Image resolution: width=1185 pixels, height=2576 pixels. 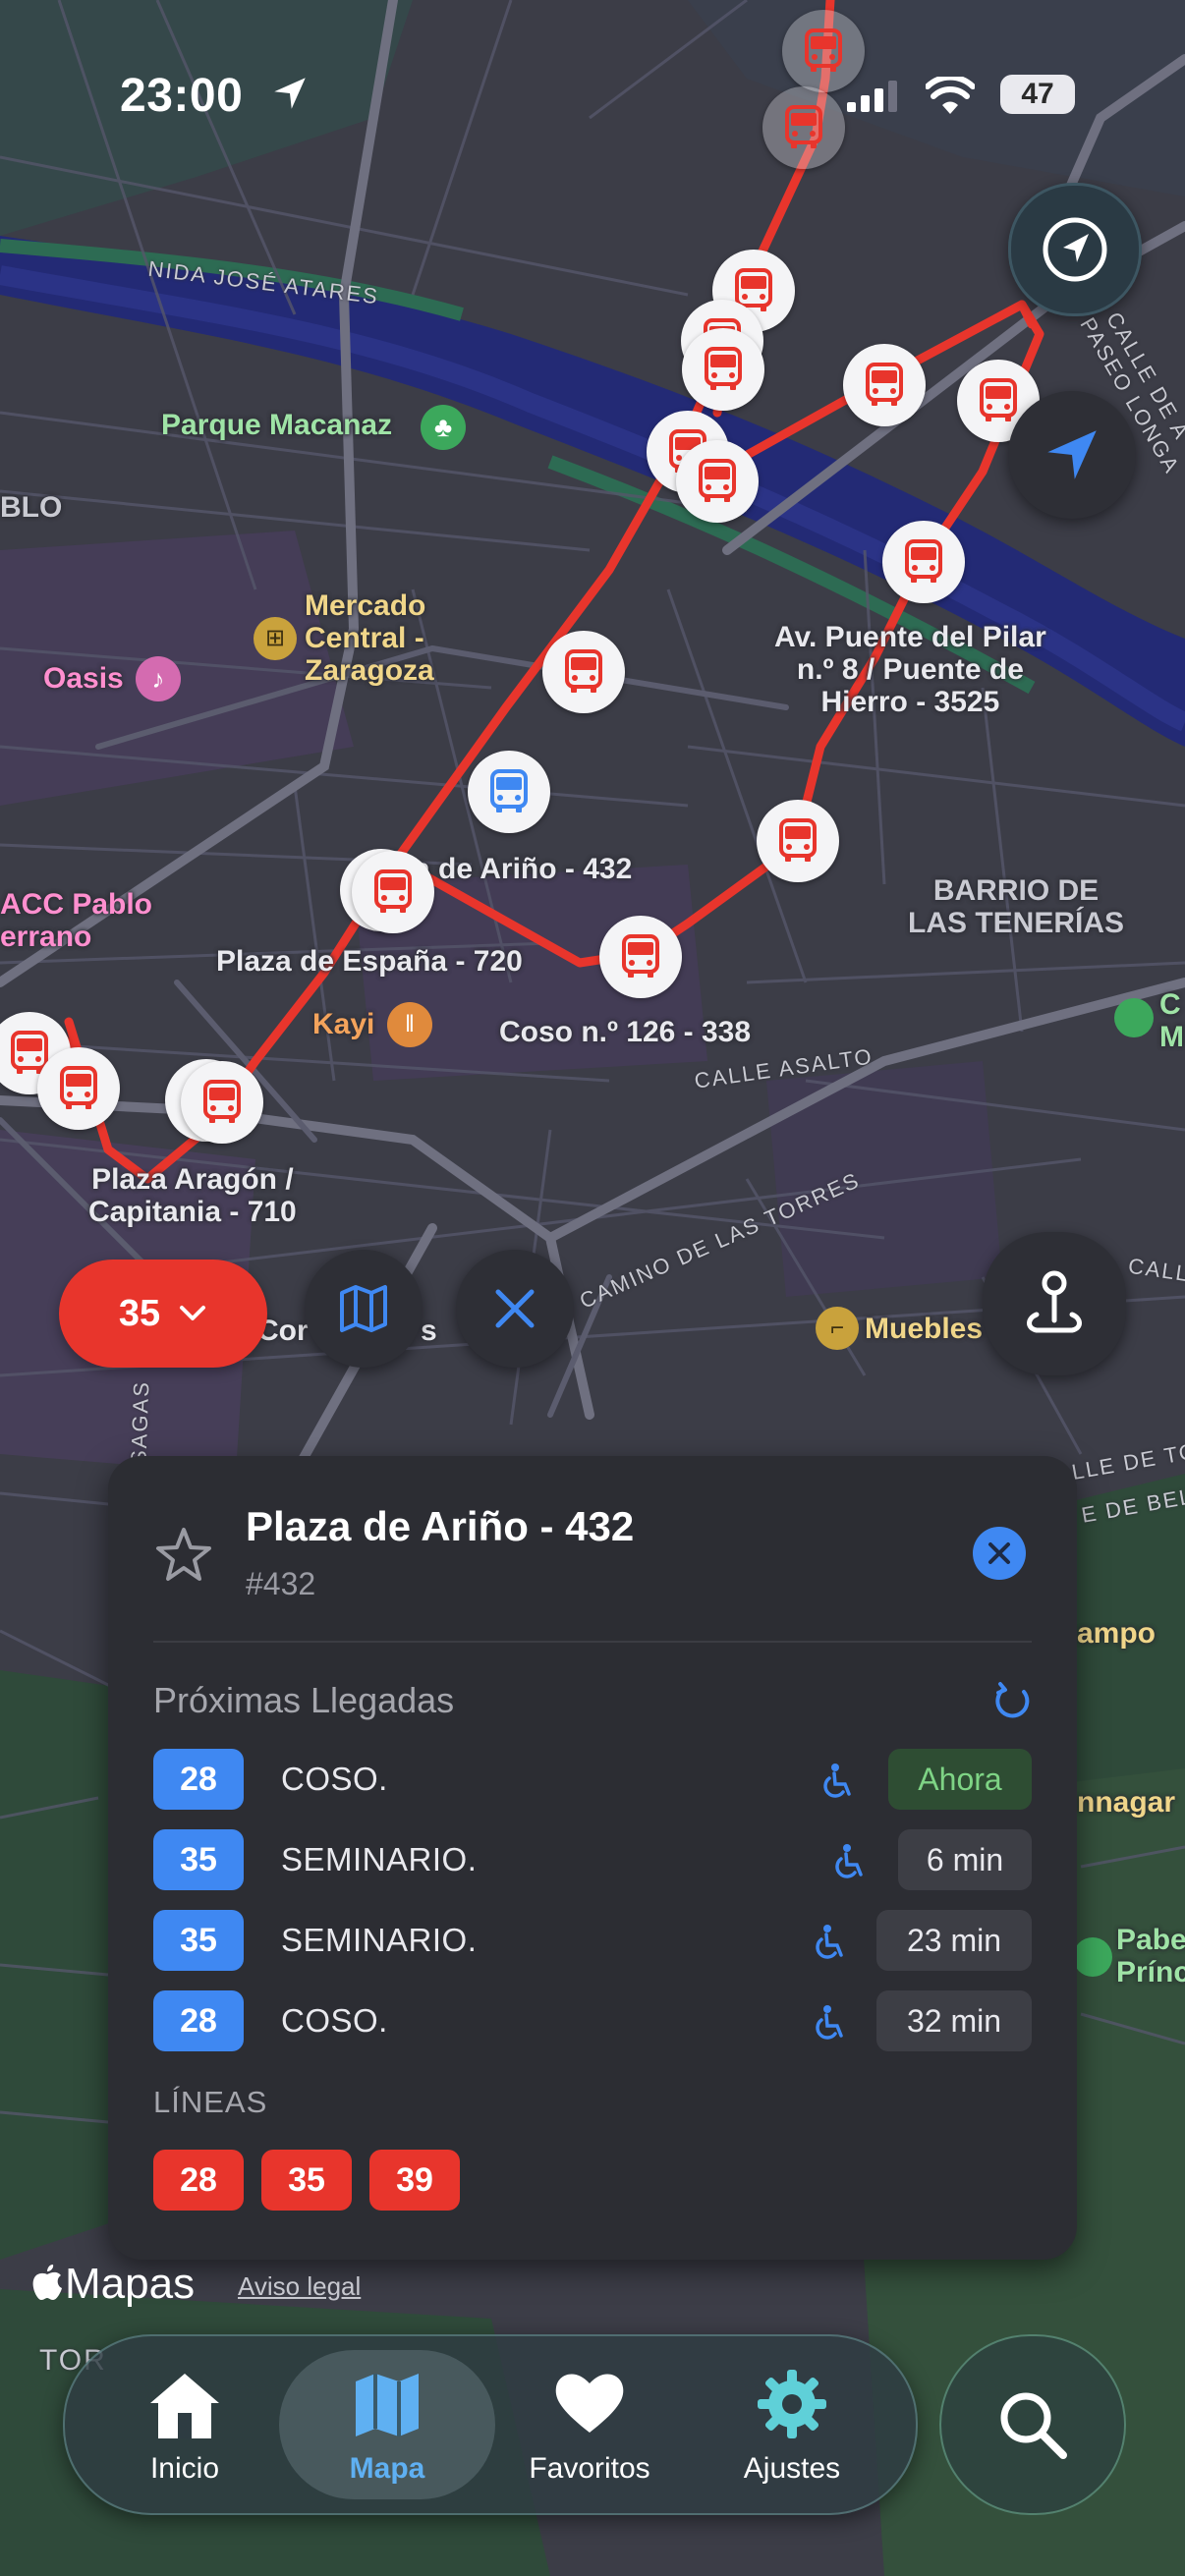 I want to click on poi-muebles-label: Muebles, so click(x=924, y=1329).